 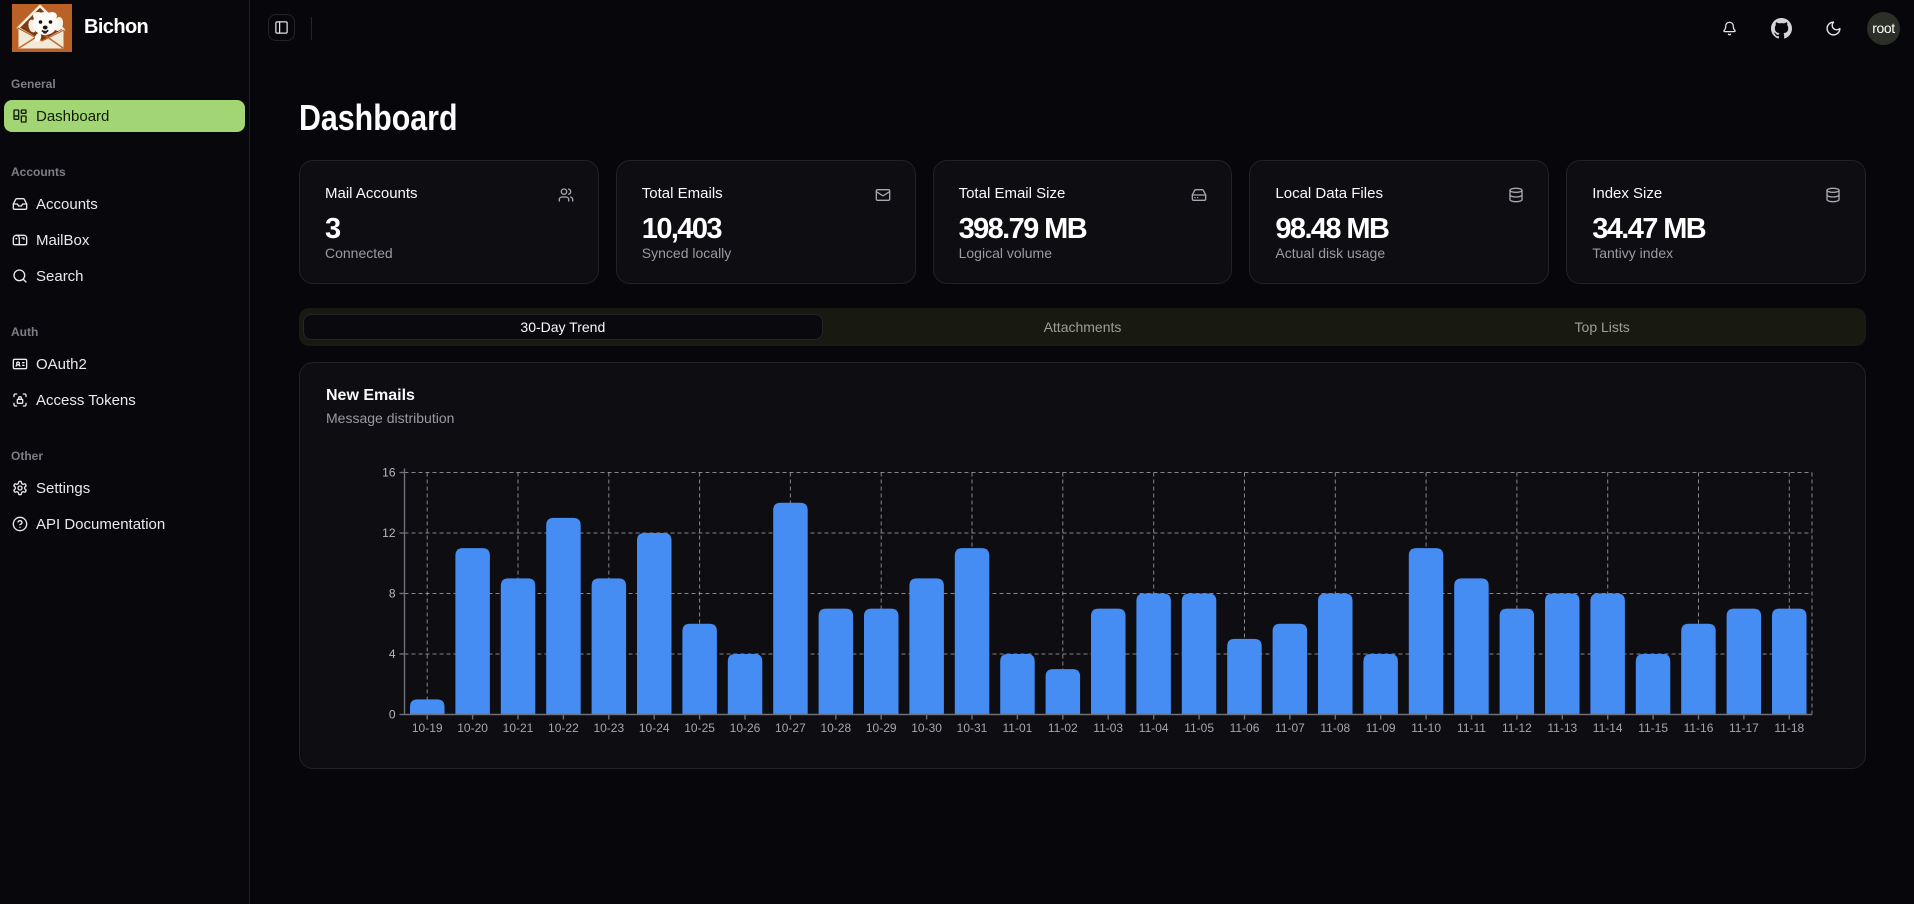 I want to click on svg-text: 10-31, so click(x=972, y=728).